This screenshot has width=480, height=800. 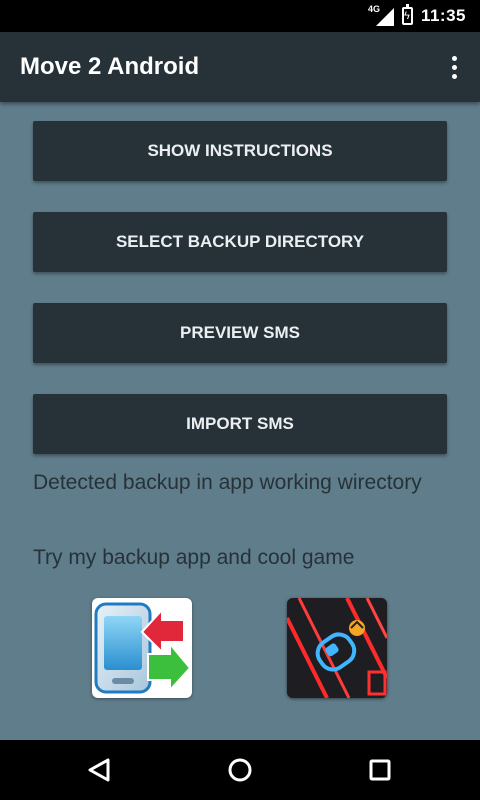 What do you see at coordinates (100, 770) in the screenshot?
I see `back-icon` at bounding box center [100, 770].